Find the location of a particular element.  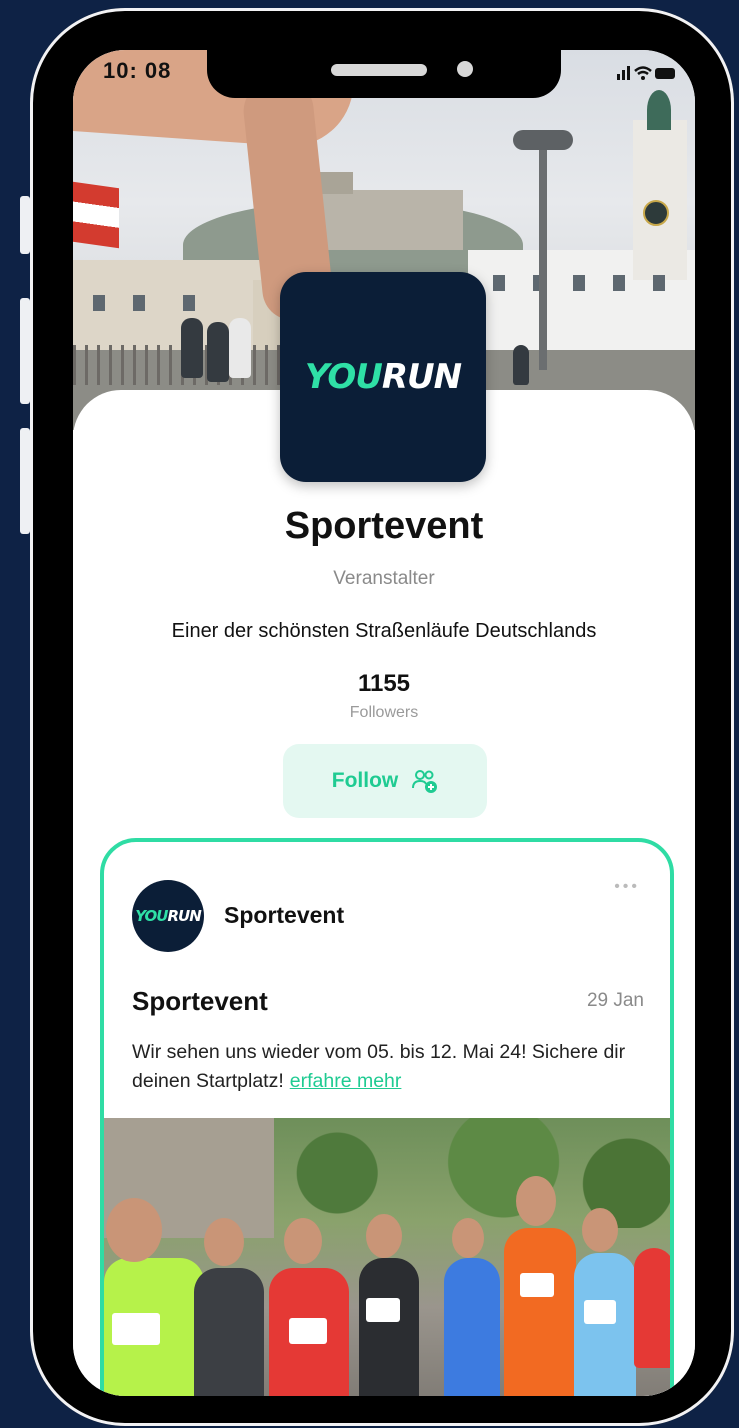

followers-count: 1155 is located at coordinates (384, 683).